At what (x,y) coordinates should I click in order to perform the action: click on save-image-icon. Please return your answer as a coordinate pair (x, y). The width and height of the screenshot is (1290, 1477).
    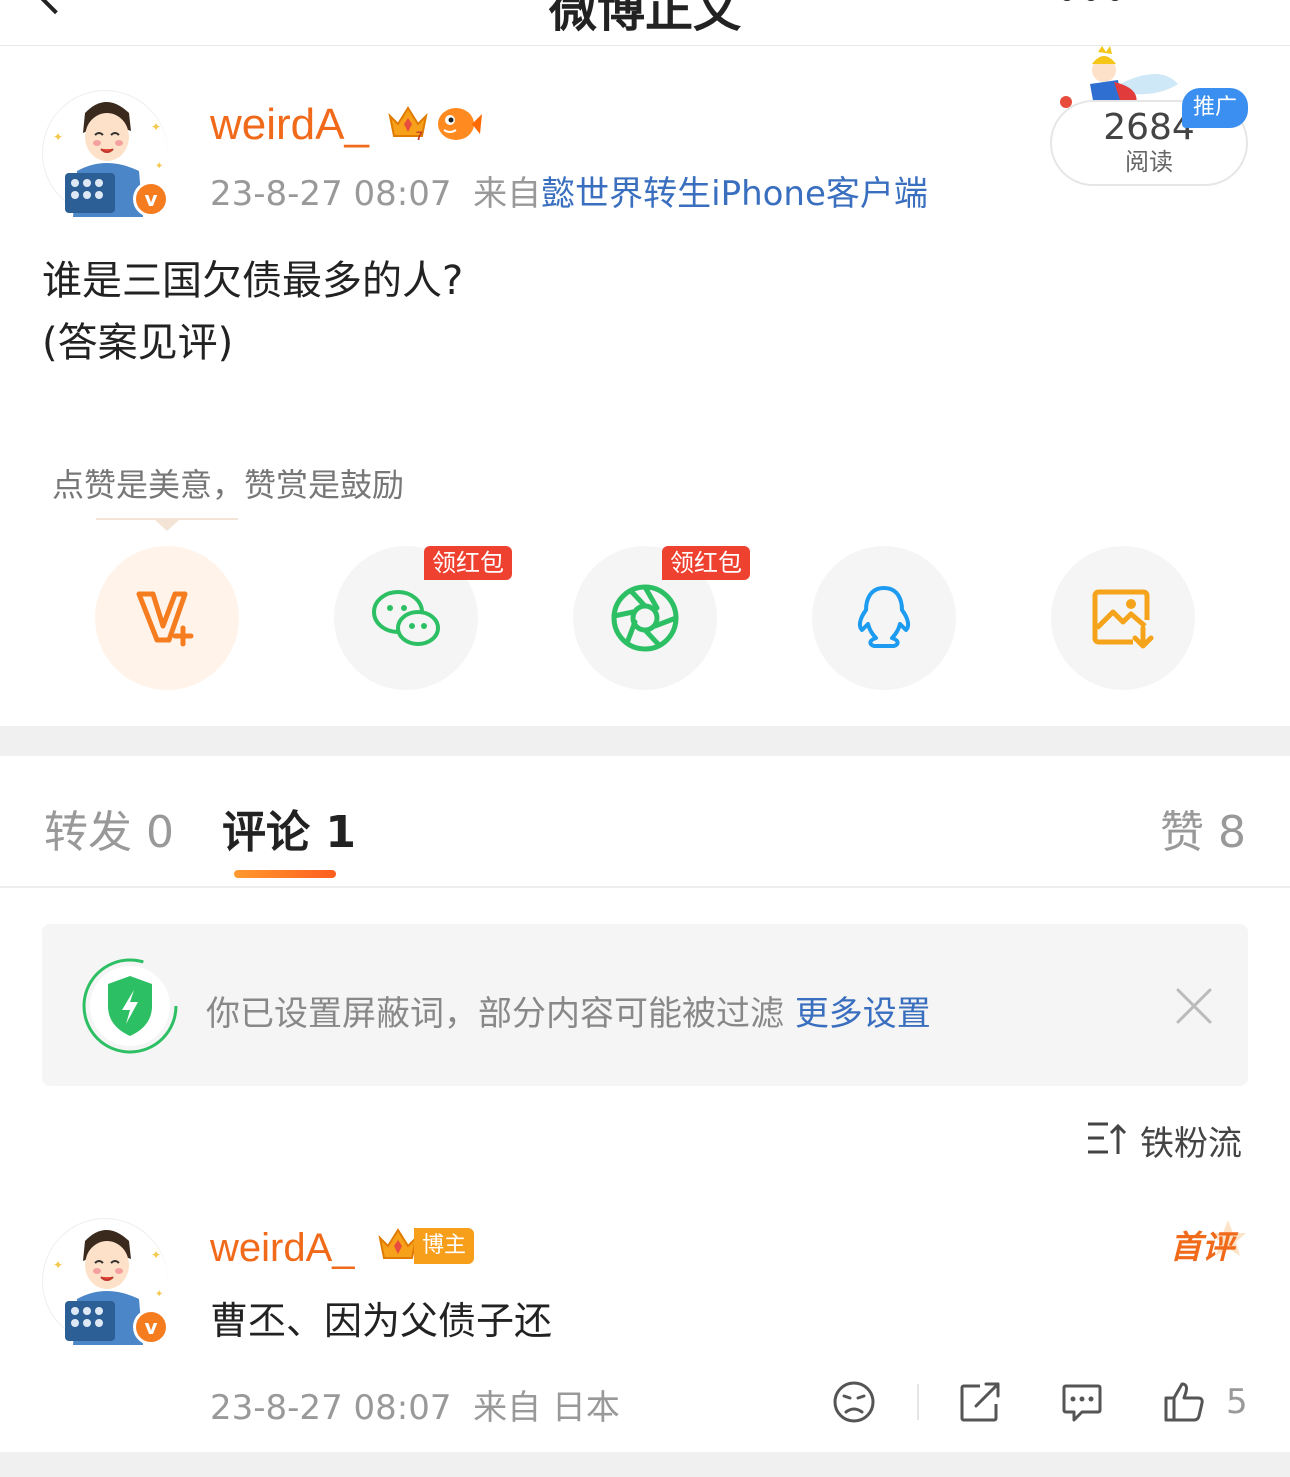
    Looking at the image, I should click on (1123, 619).